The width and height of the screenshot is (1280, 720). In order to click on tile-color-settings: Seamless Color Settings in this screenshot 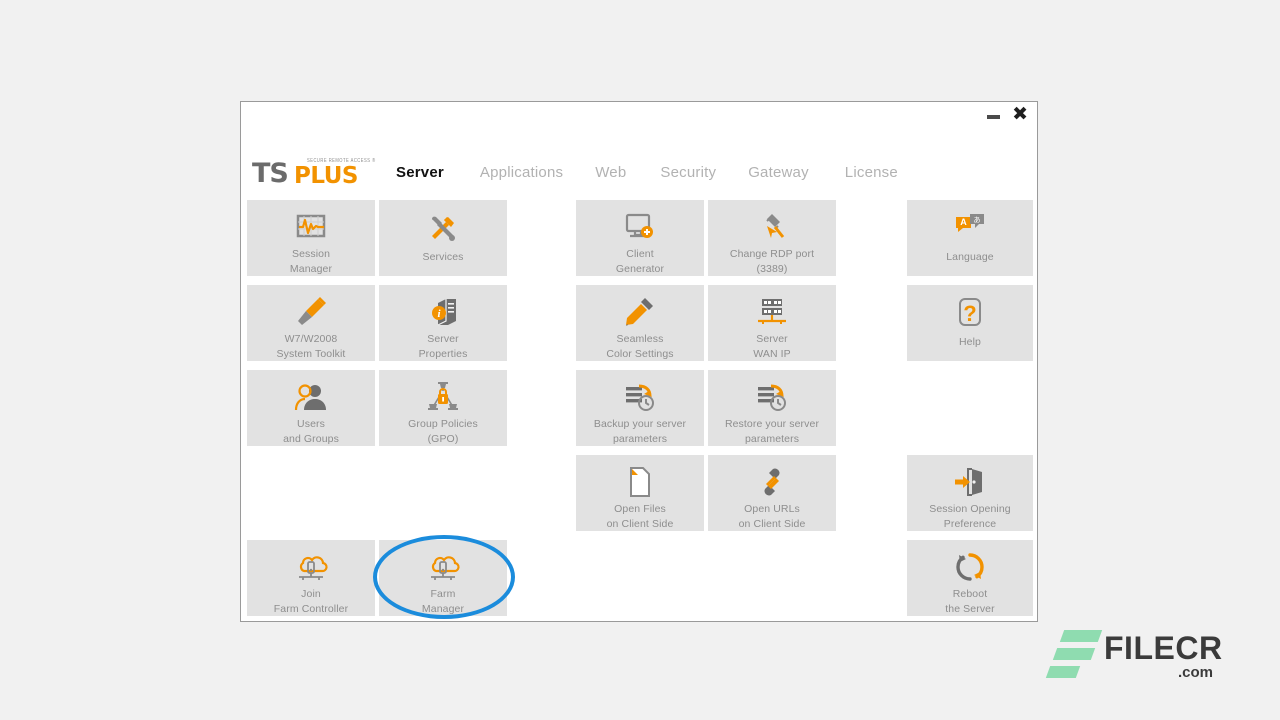, I will do `click(640, 323)`.